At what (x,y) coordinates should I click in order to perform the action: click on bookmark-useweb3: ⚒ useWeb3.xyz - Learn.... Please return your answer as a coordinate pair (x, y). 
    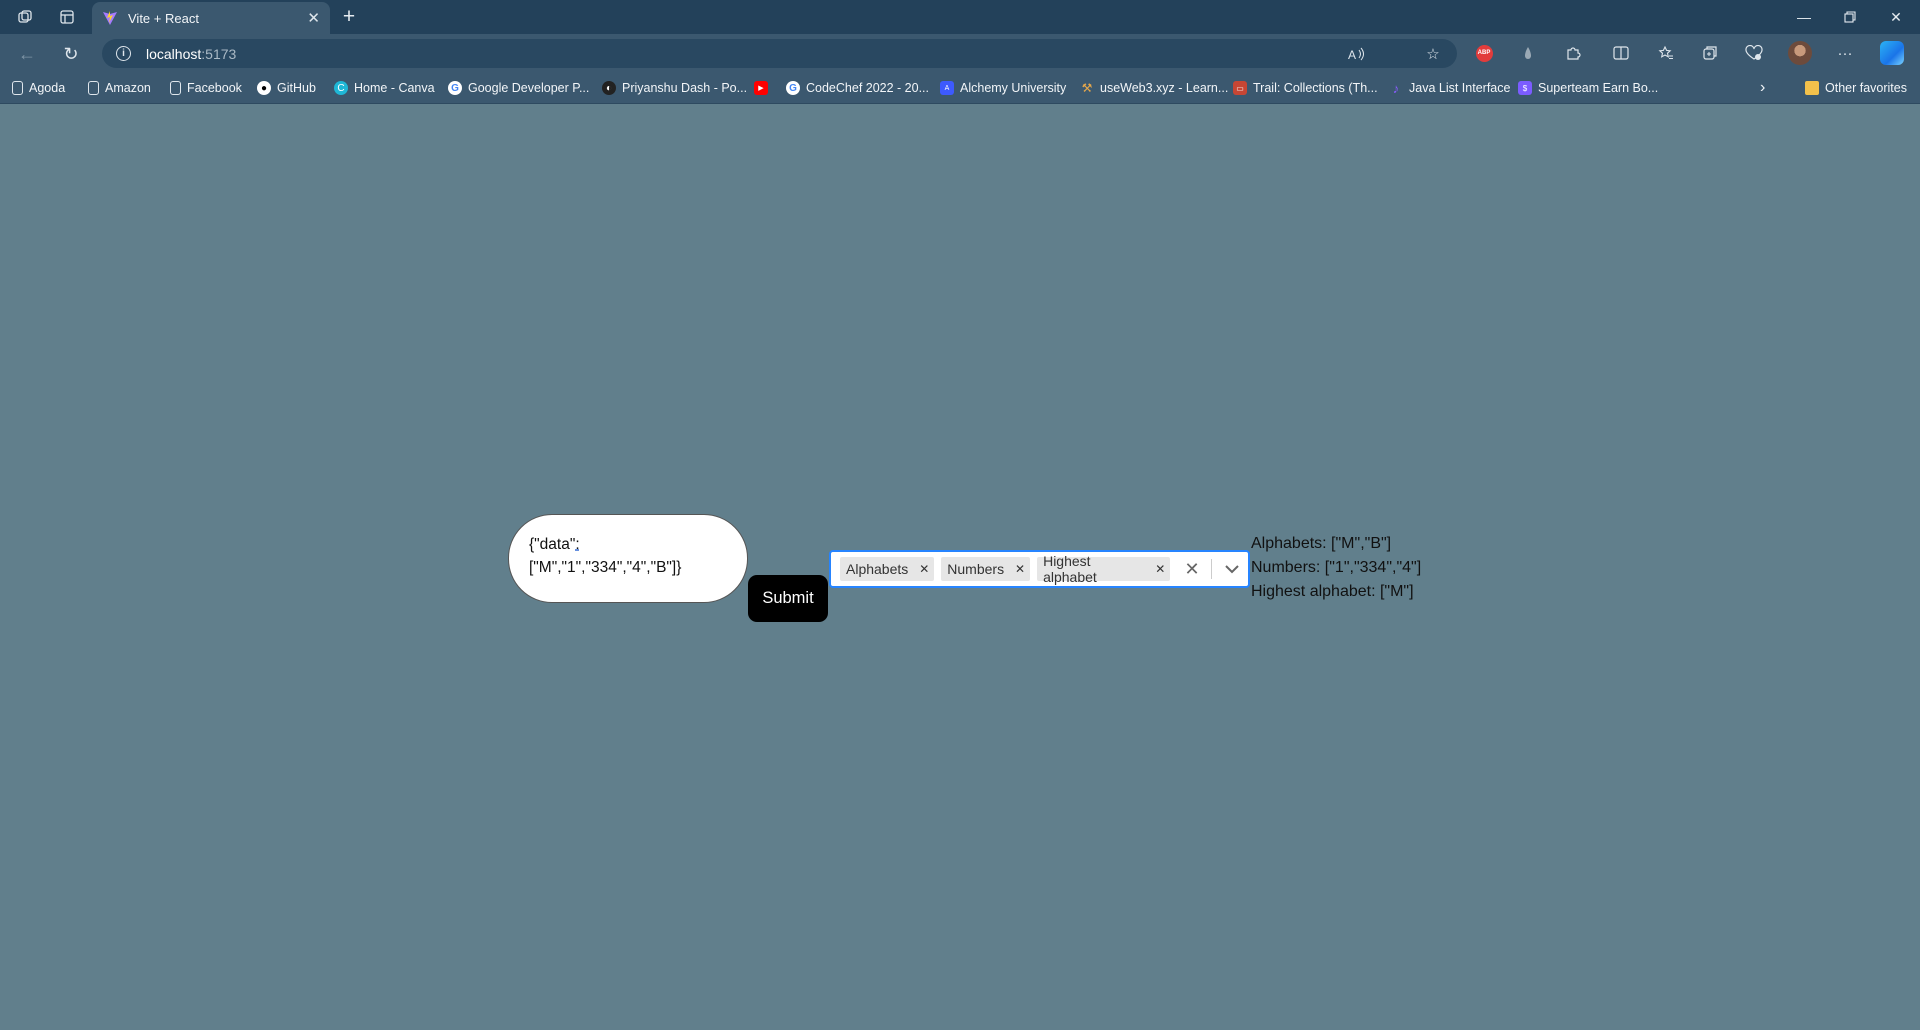
    Looking at the image, I should click on (1154, 88).